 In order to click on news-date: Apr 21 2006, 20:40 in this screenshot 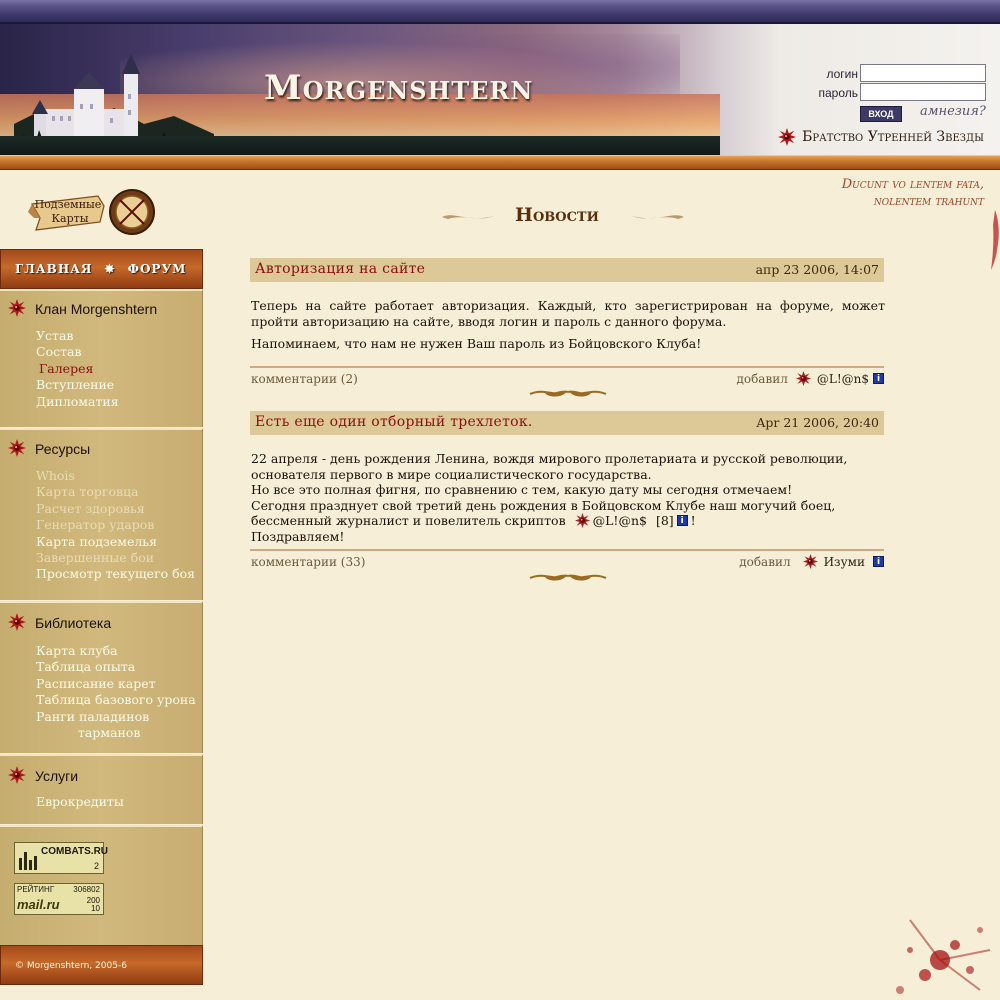, I will do `click(817, 422)`.